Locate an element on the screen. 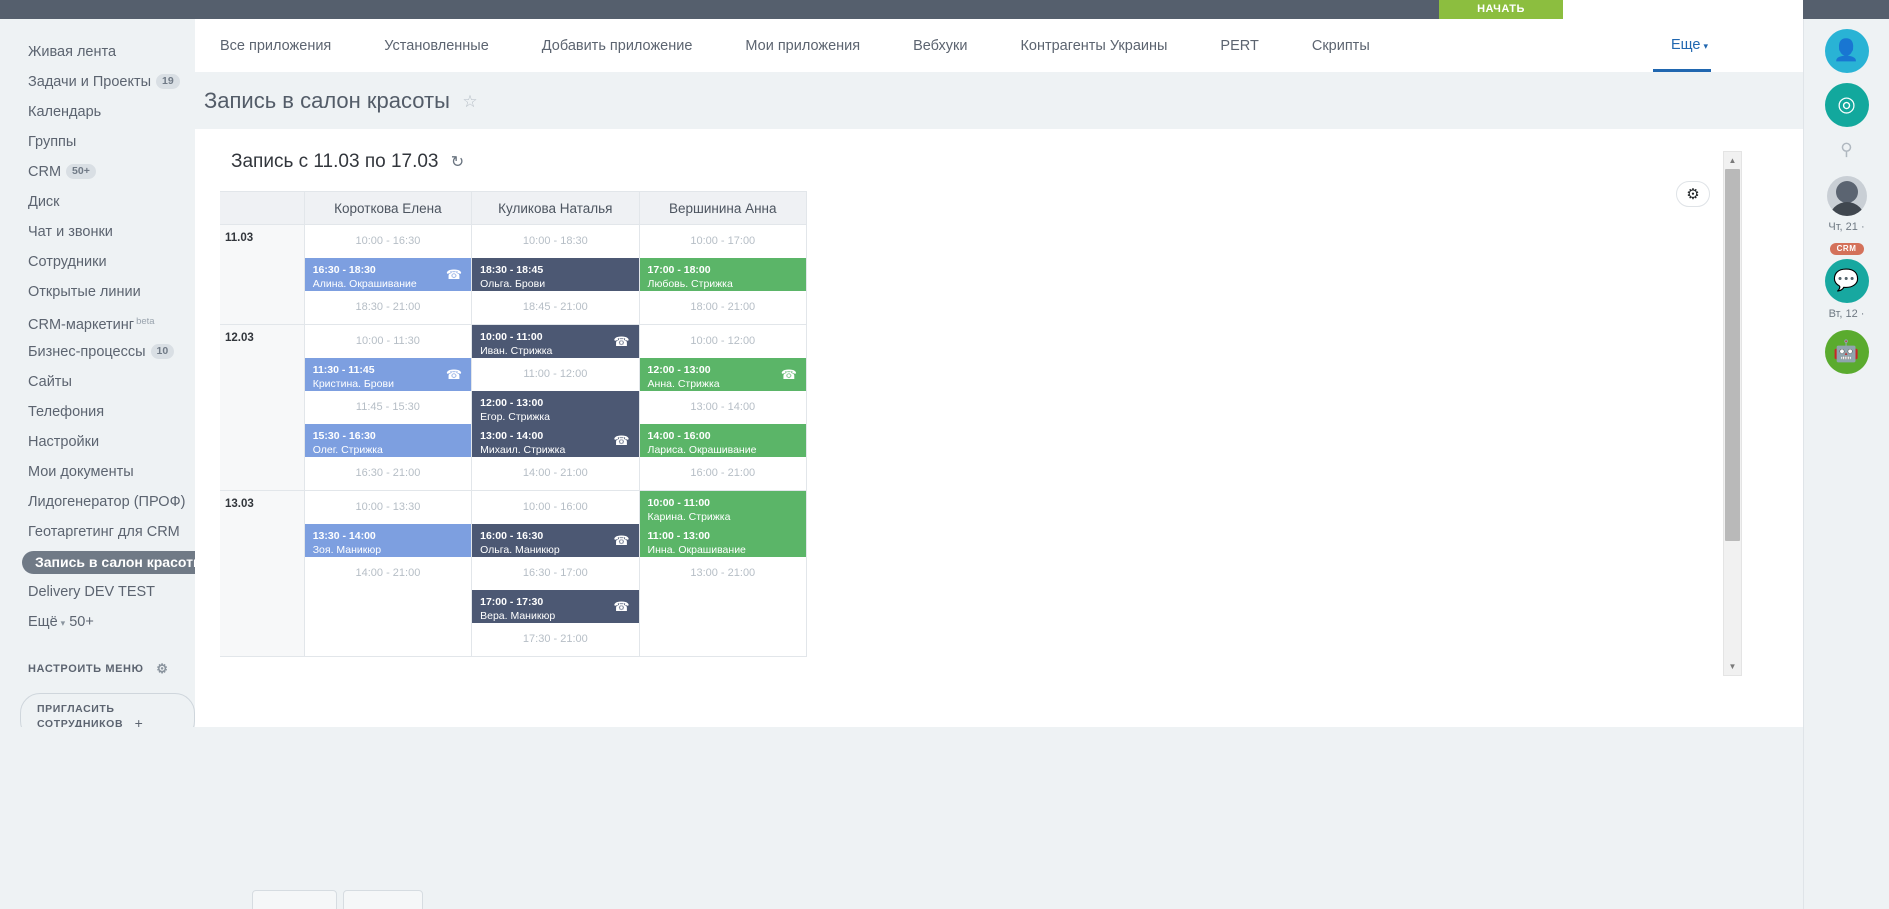  sidebar-item-3: Группы is located at coordinates (97, 142).